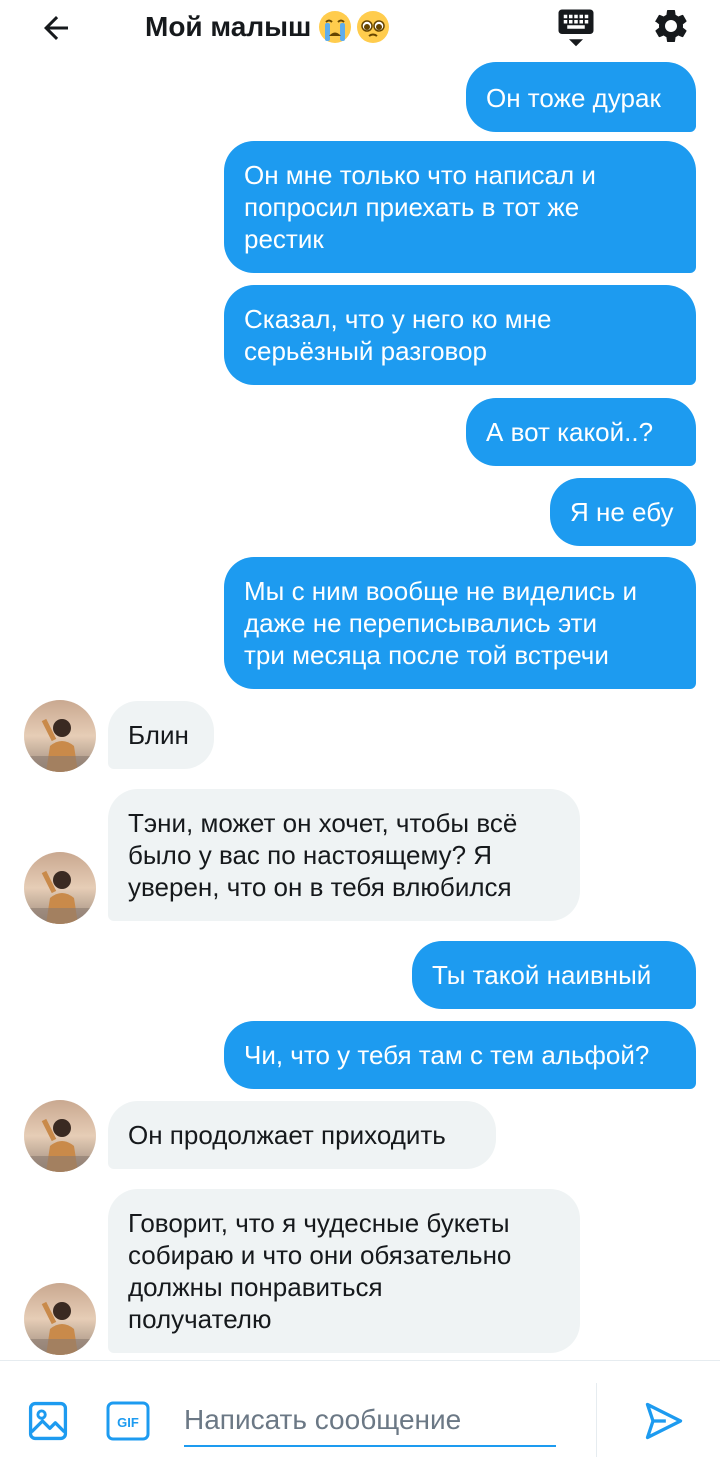 Image resolution: width=720 pixels, height=1478 pixels. I want to click on message-bubble-outgoing: А вот какой..?, so click(581, 432).